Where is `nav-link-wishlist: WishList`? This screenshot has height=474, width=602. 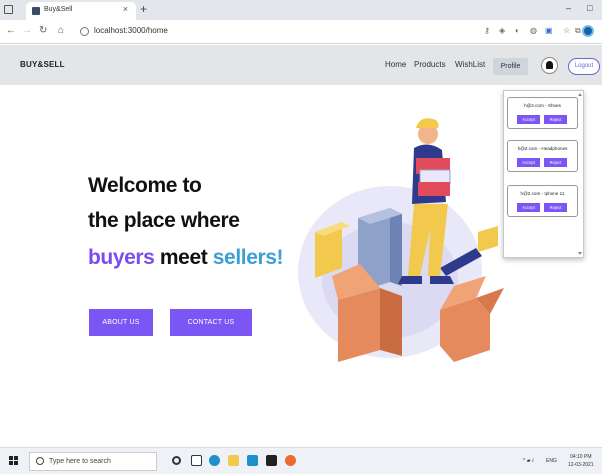
nav-link-wishlist: WishList is located at coordinates (470, 64).